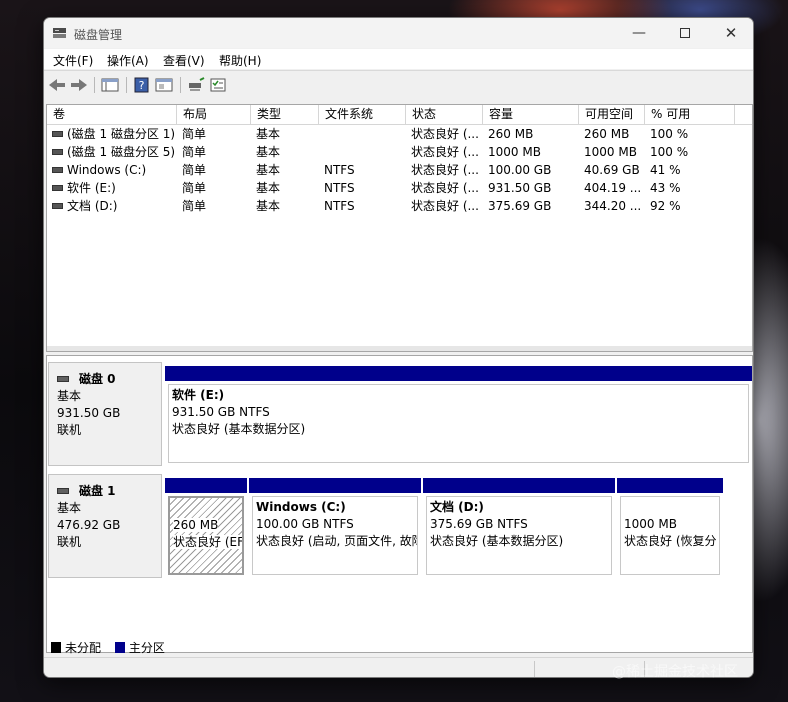 The image size is (788, 702). What do you see at coordinates (362, 115) in the screenshot?
I see `column-header-filesystem: 文件系统` at bounding box center [362, 115].